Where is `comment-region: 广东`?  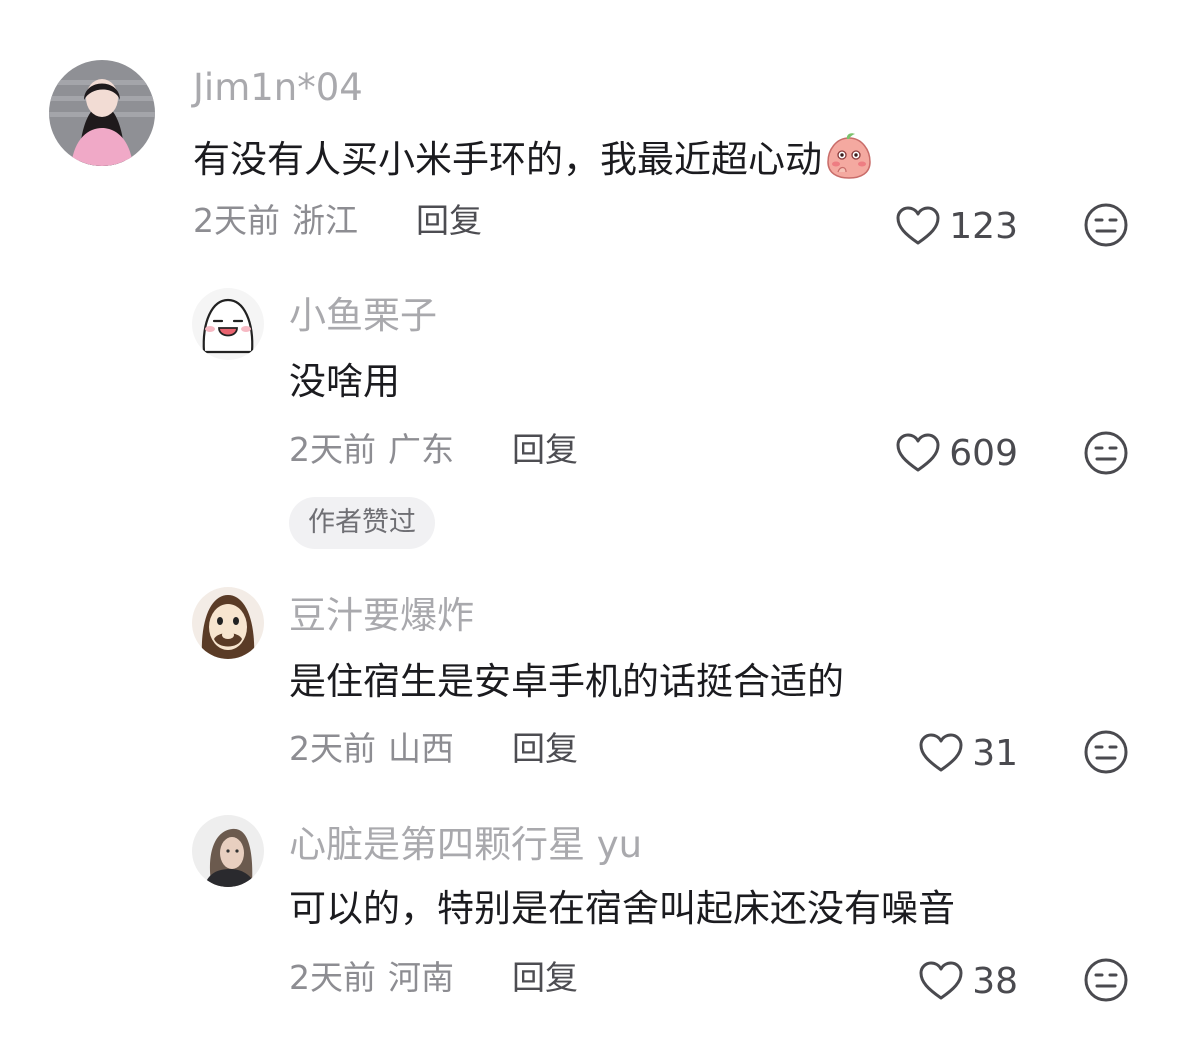
comment-region: 广东 is located at coordinates (421, 449).